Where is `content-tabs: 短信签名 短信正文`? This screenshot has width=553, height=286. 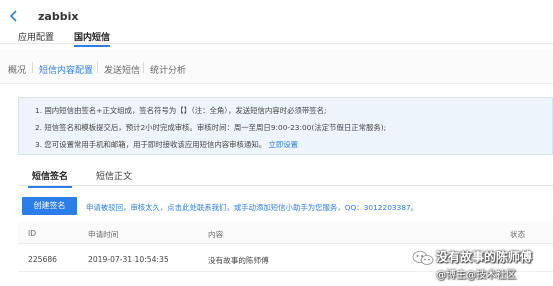 content-tabs: 短信签名 短信正文 is located at coordinates (285, 177).